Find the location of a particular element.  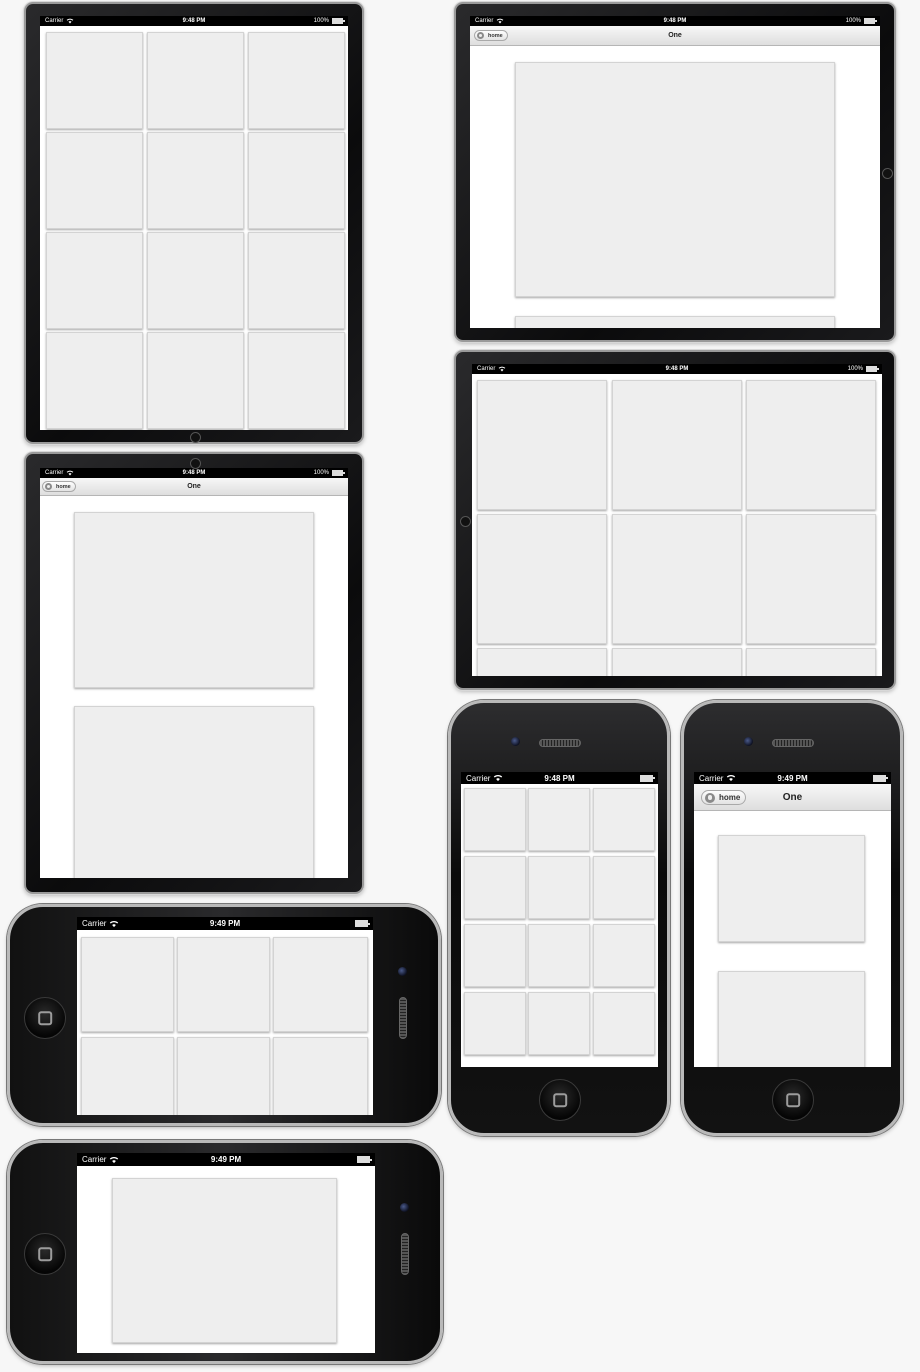

nav-title: One is located at coordinates (194, 486).